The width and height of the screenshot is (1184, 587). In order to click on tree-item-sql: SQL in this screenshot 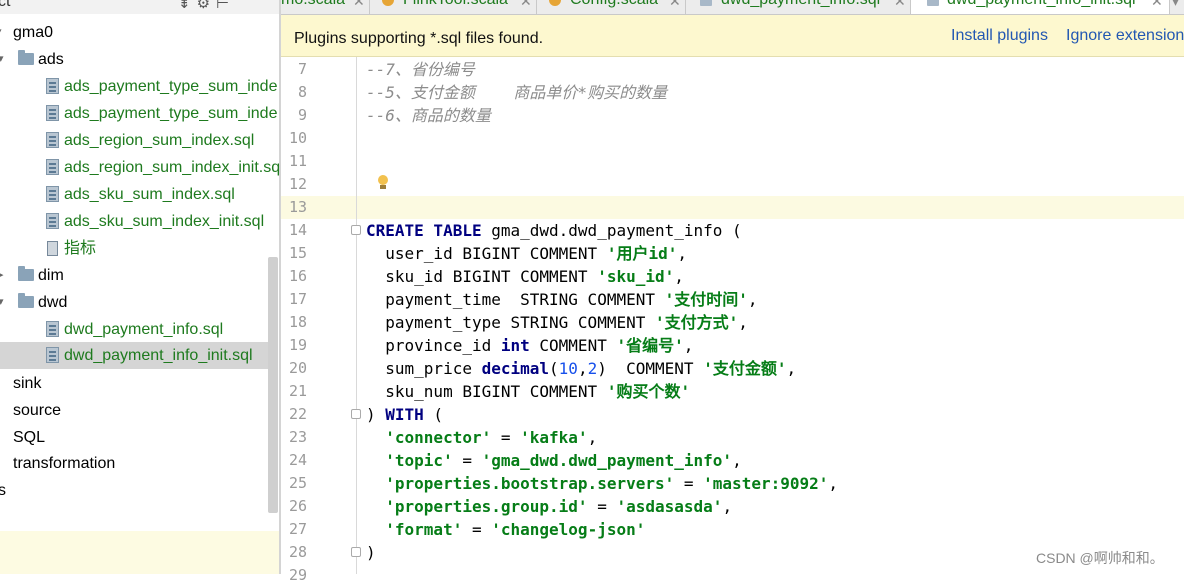, I will do `click(138, 437)`.